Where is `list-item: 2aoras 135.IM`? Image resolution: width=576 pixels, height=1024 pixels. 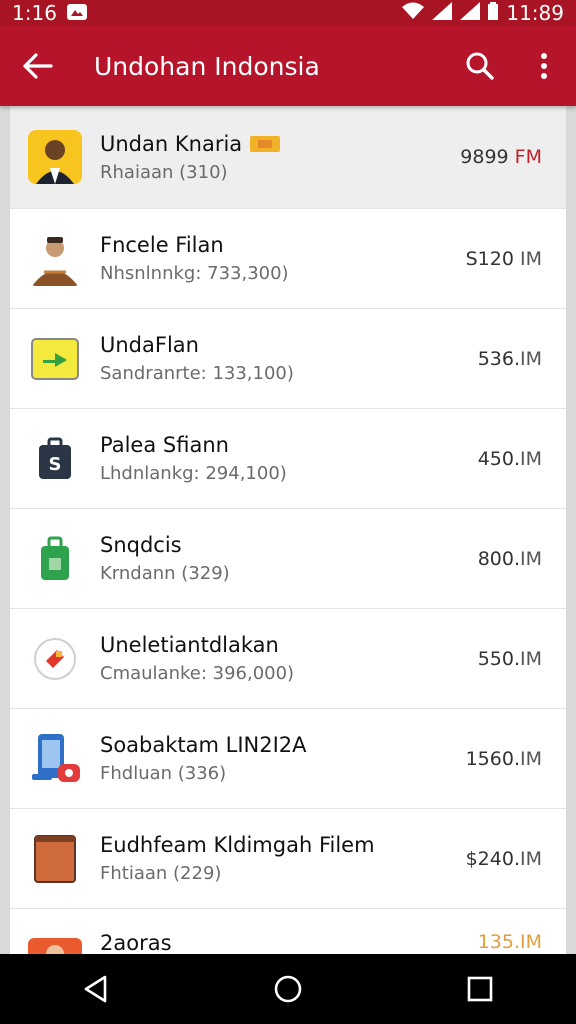
list-item: 2aoras 135.IM is located at coordinates (288, 931).